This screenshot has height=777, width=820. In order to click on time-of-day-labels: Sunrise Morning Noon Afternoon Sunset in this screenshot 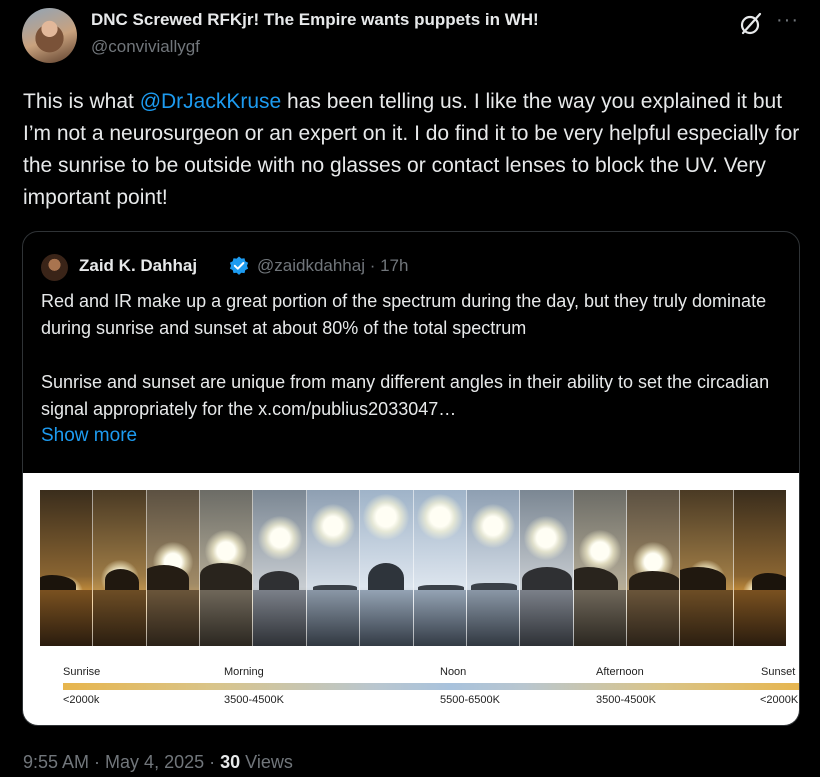, I will do `click(431, 674)`.